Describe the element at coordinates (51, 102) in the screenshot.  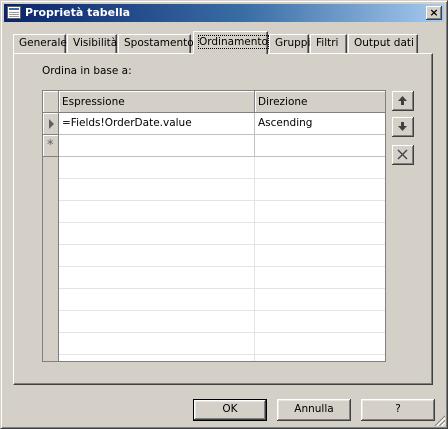
I see `grid-corner` at that location.